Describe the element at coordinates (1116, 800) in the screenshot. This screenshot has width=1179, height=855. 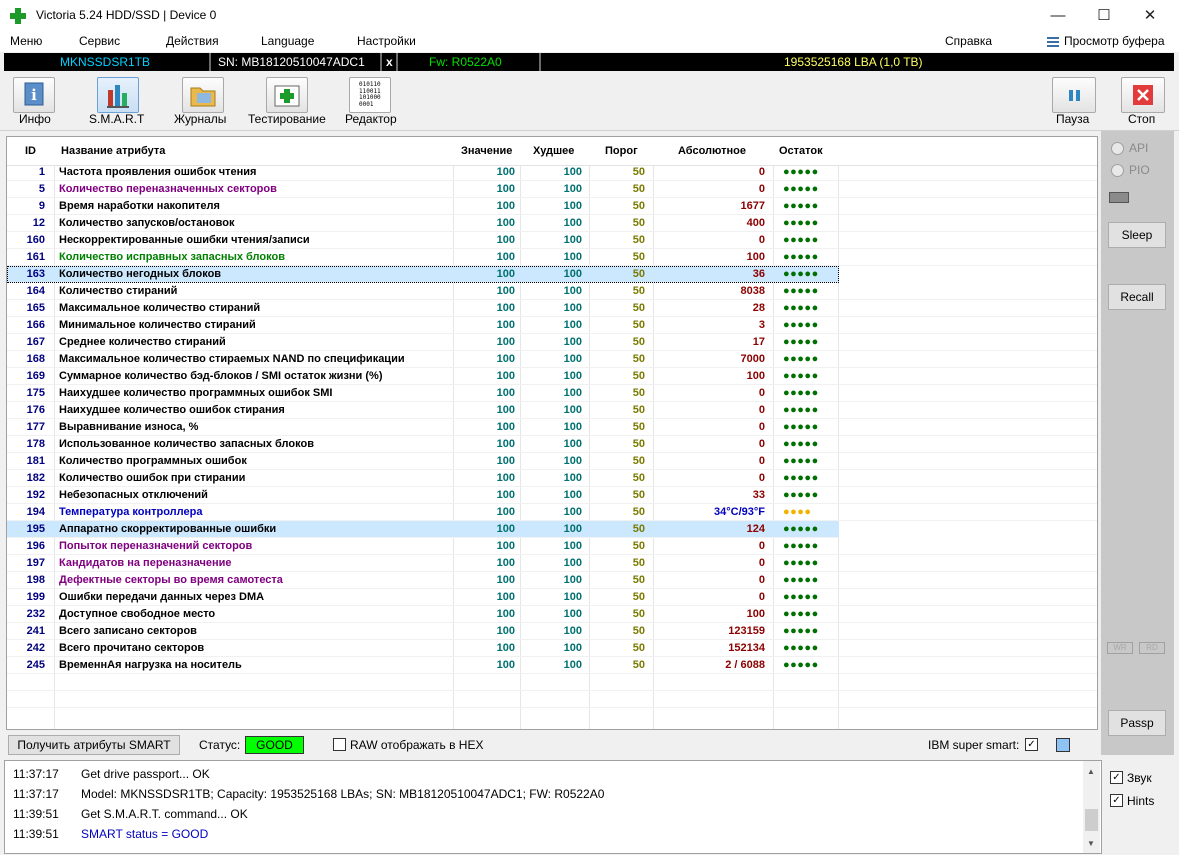
I see `hints-checkbox: ✓` at that location.